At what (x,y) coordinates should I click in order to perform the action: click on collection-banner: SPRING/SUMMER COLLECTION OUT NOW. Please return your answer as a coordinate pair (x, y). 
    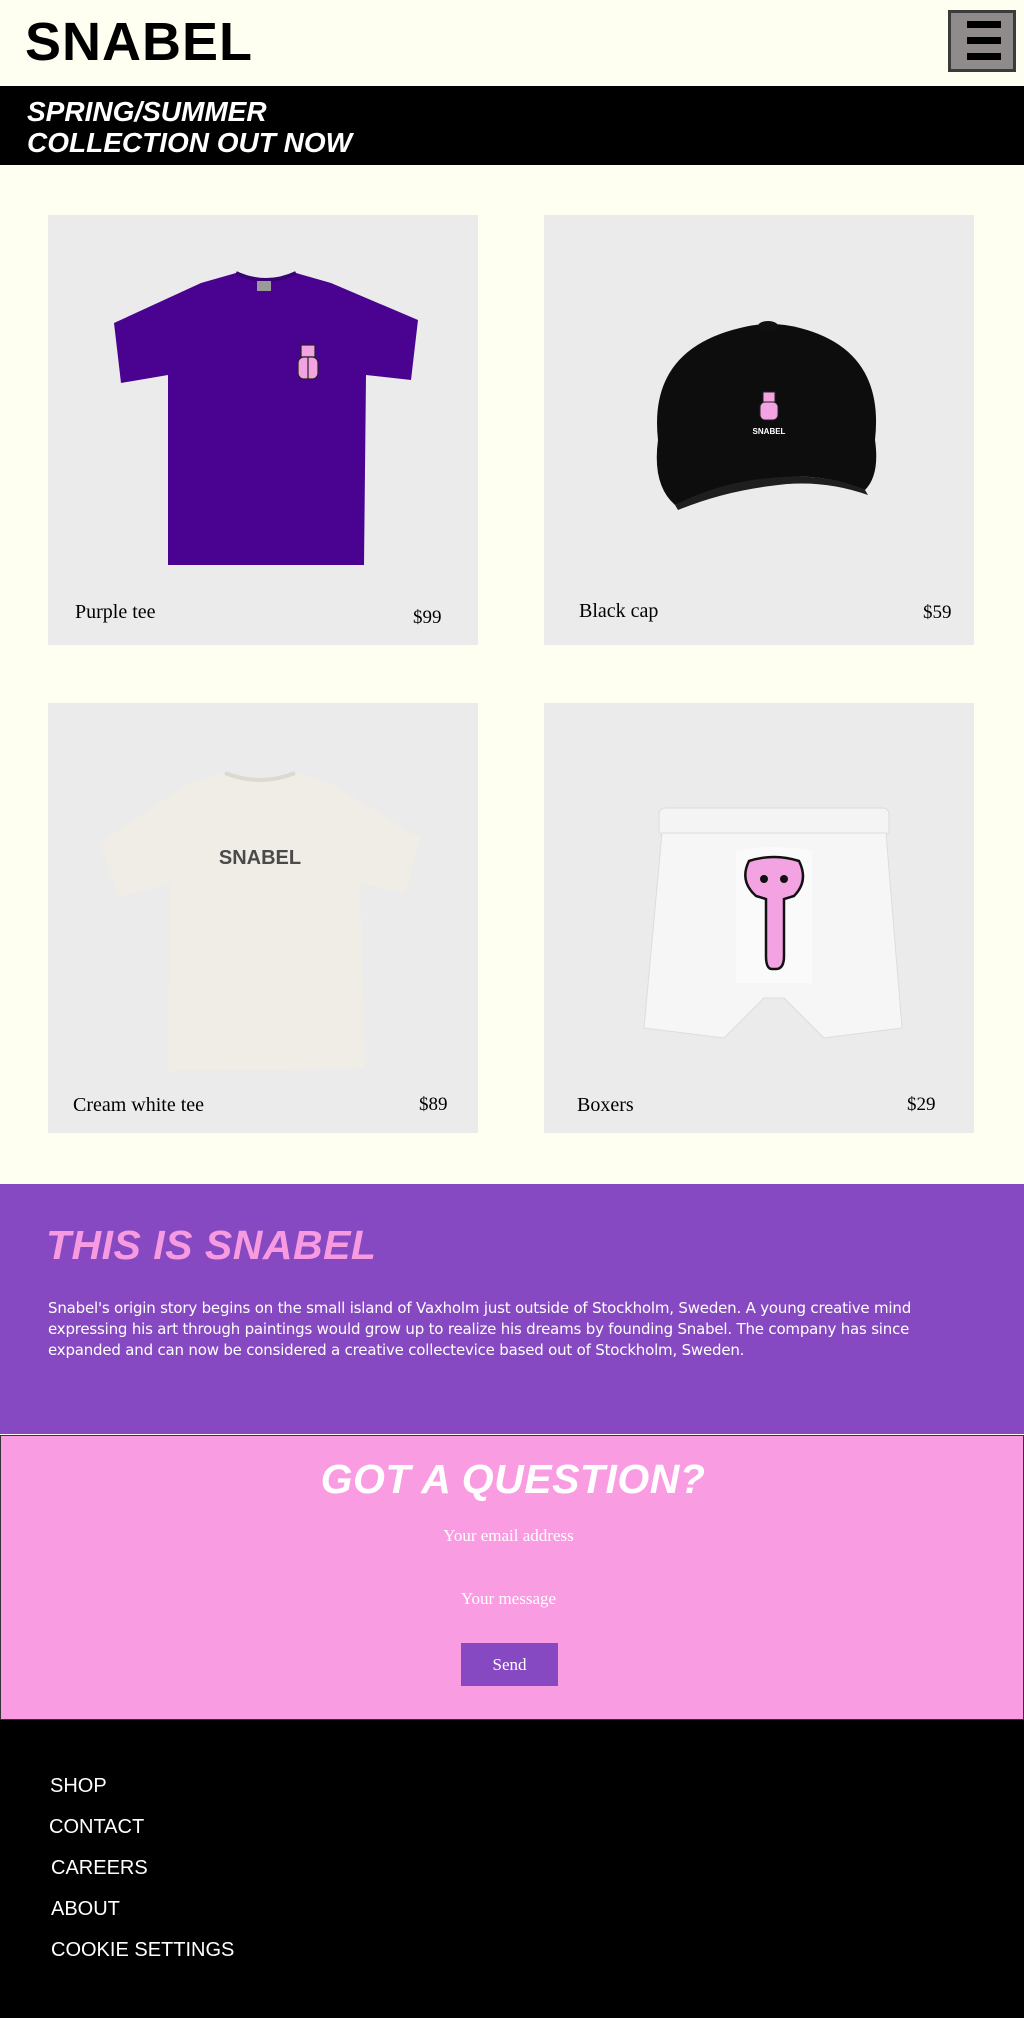
    Looking at the image, I should click on (512, 125).